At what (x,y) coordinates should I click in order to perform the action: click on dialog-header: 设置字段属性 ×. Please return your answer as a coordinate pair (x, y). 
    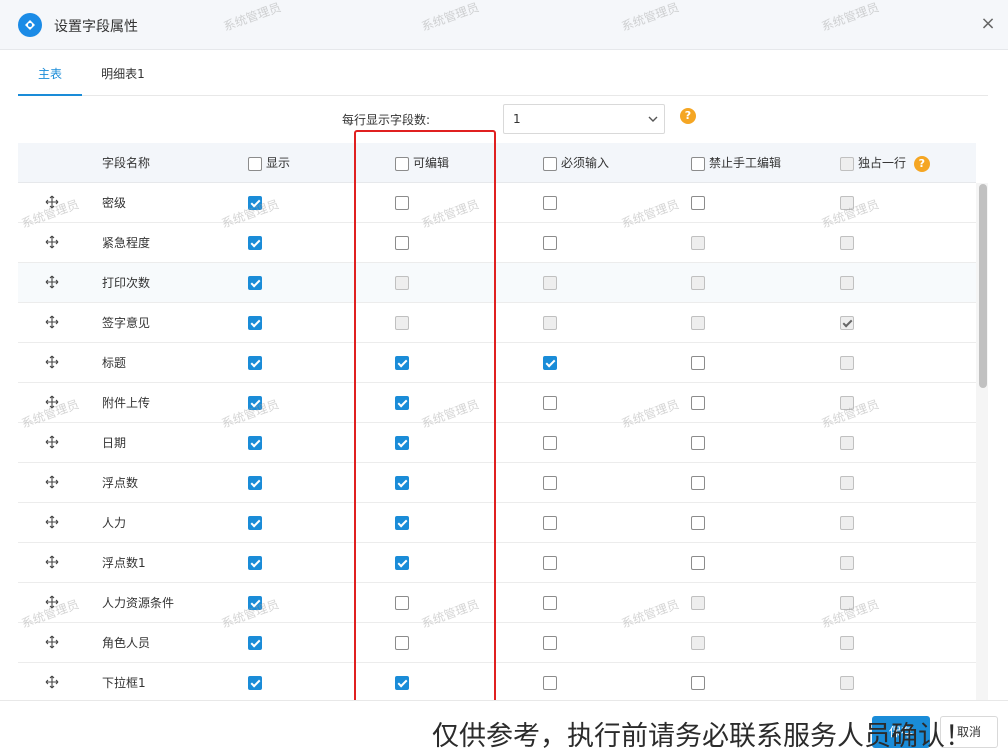
    Looking at the image, I should click on (504, 25).